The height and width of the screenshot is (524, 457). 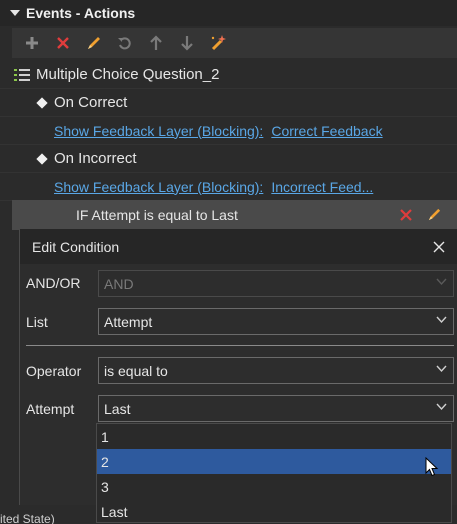 What do you see at coordinates (27, 518) in the screenshot?
I see `partial-status-text: ited State)` at bounding box center [27, 518].